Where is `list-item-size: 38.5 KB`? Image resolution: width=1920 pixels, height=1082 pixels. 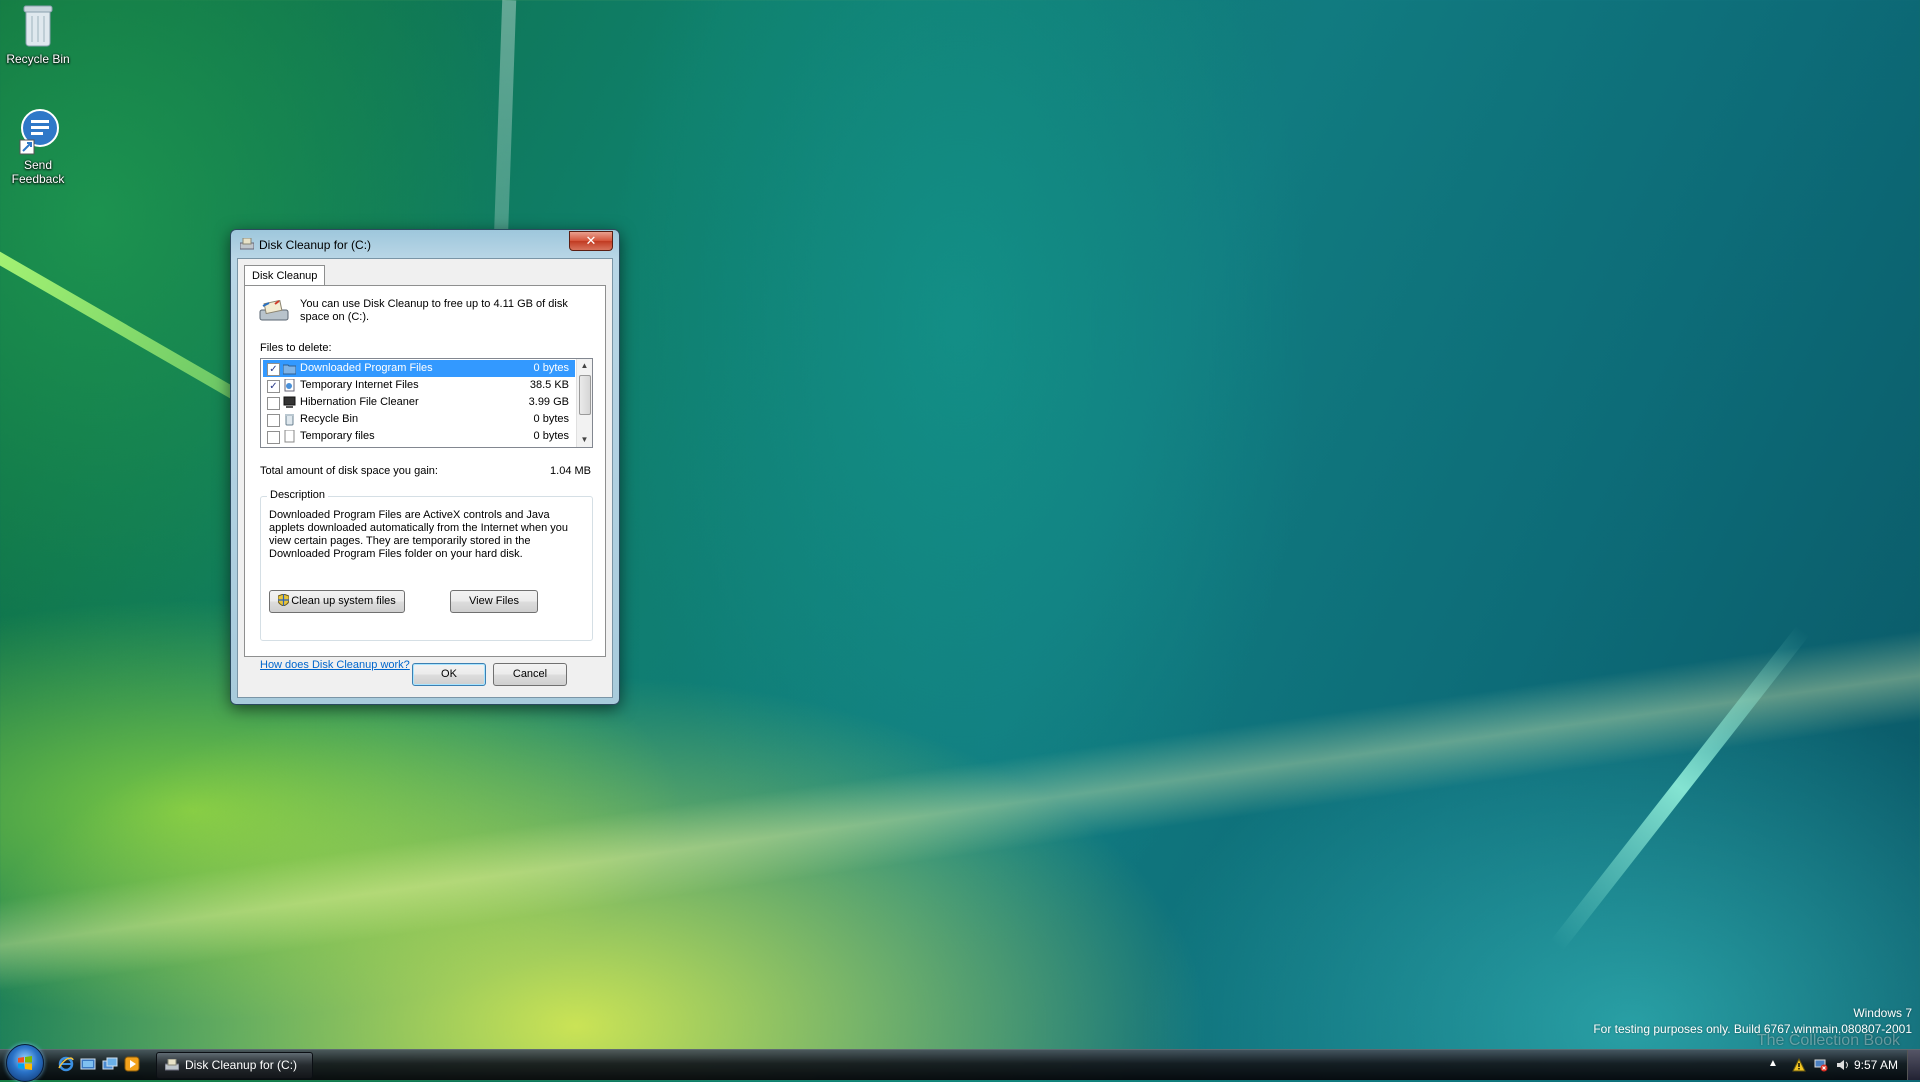
list-item-size: 38.5 KB is located at coordinates (549, 385).